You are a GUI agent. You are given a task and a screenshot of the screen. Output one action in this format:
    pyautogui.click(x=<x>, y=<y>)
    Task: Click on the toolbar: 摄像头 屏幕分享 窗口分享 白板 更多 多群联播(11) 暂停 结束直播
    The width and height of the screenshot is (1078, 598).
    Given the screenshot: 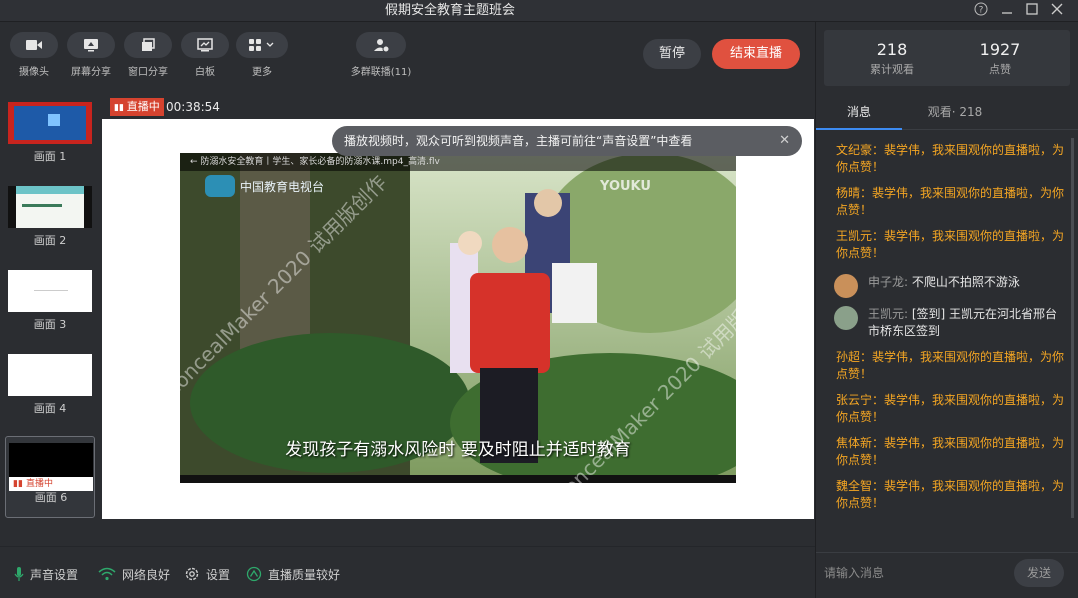 What is the action you would take?
    pyautogui.click(x=407, y=55)
    